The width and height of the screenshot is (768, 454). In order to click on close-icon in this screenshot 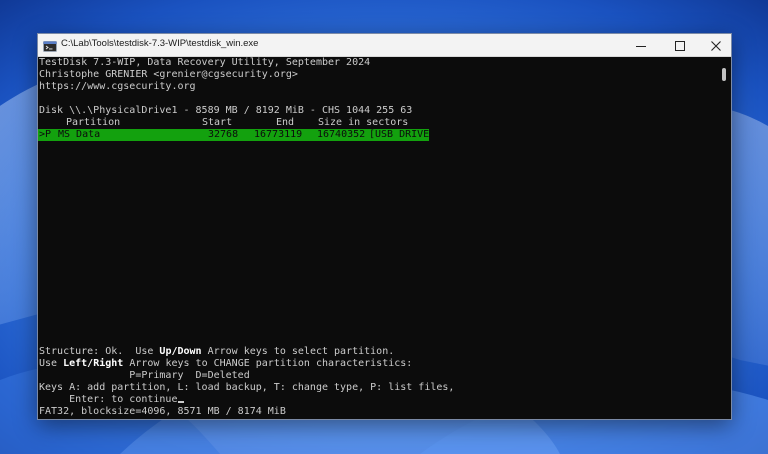, I will do `click(716, 45)`.